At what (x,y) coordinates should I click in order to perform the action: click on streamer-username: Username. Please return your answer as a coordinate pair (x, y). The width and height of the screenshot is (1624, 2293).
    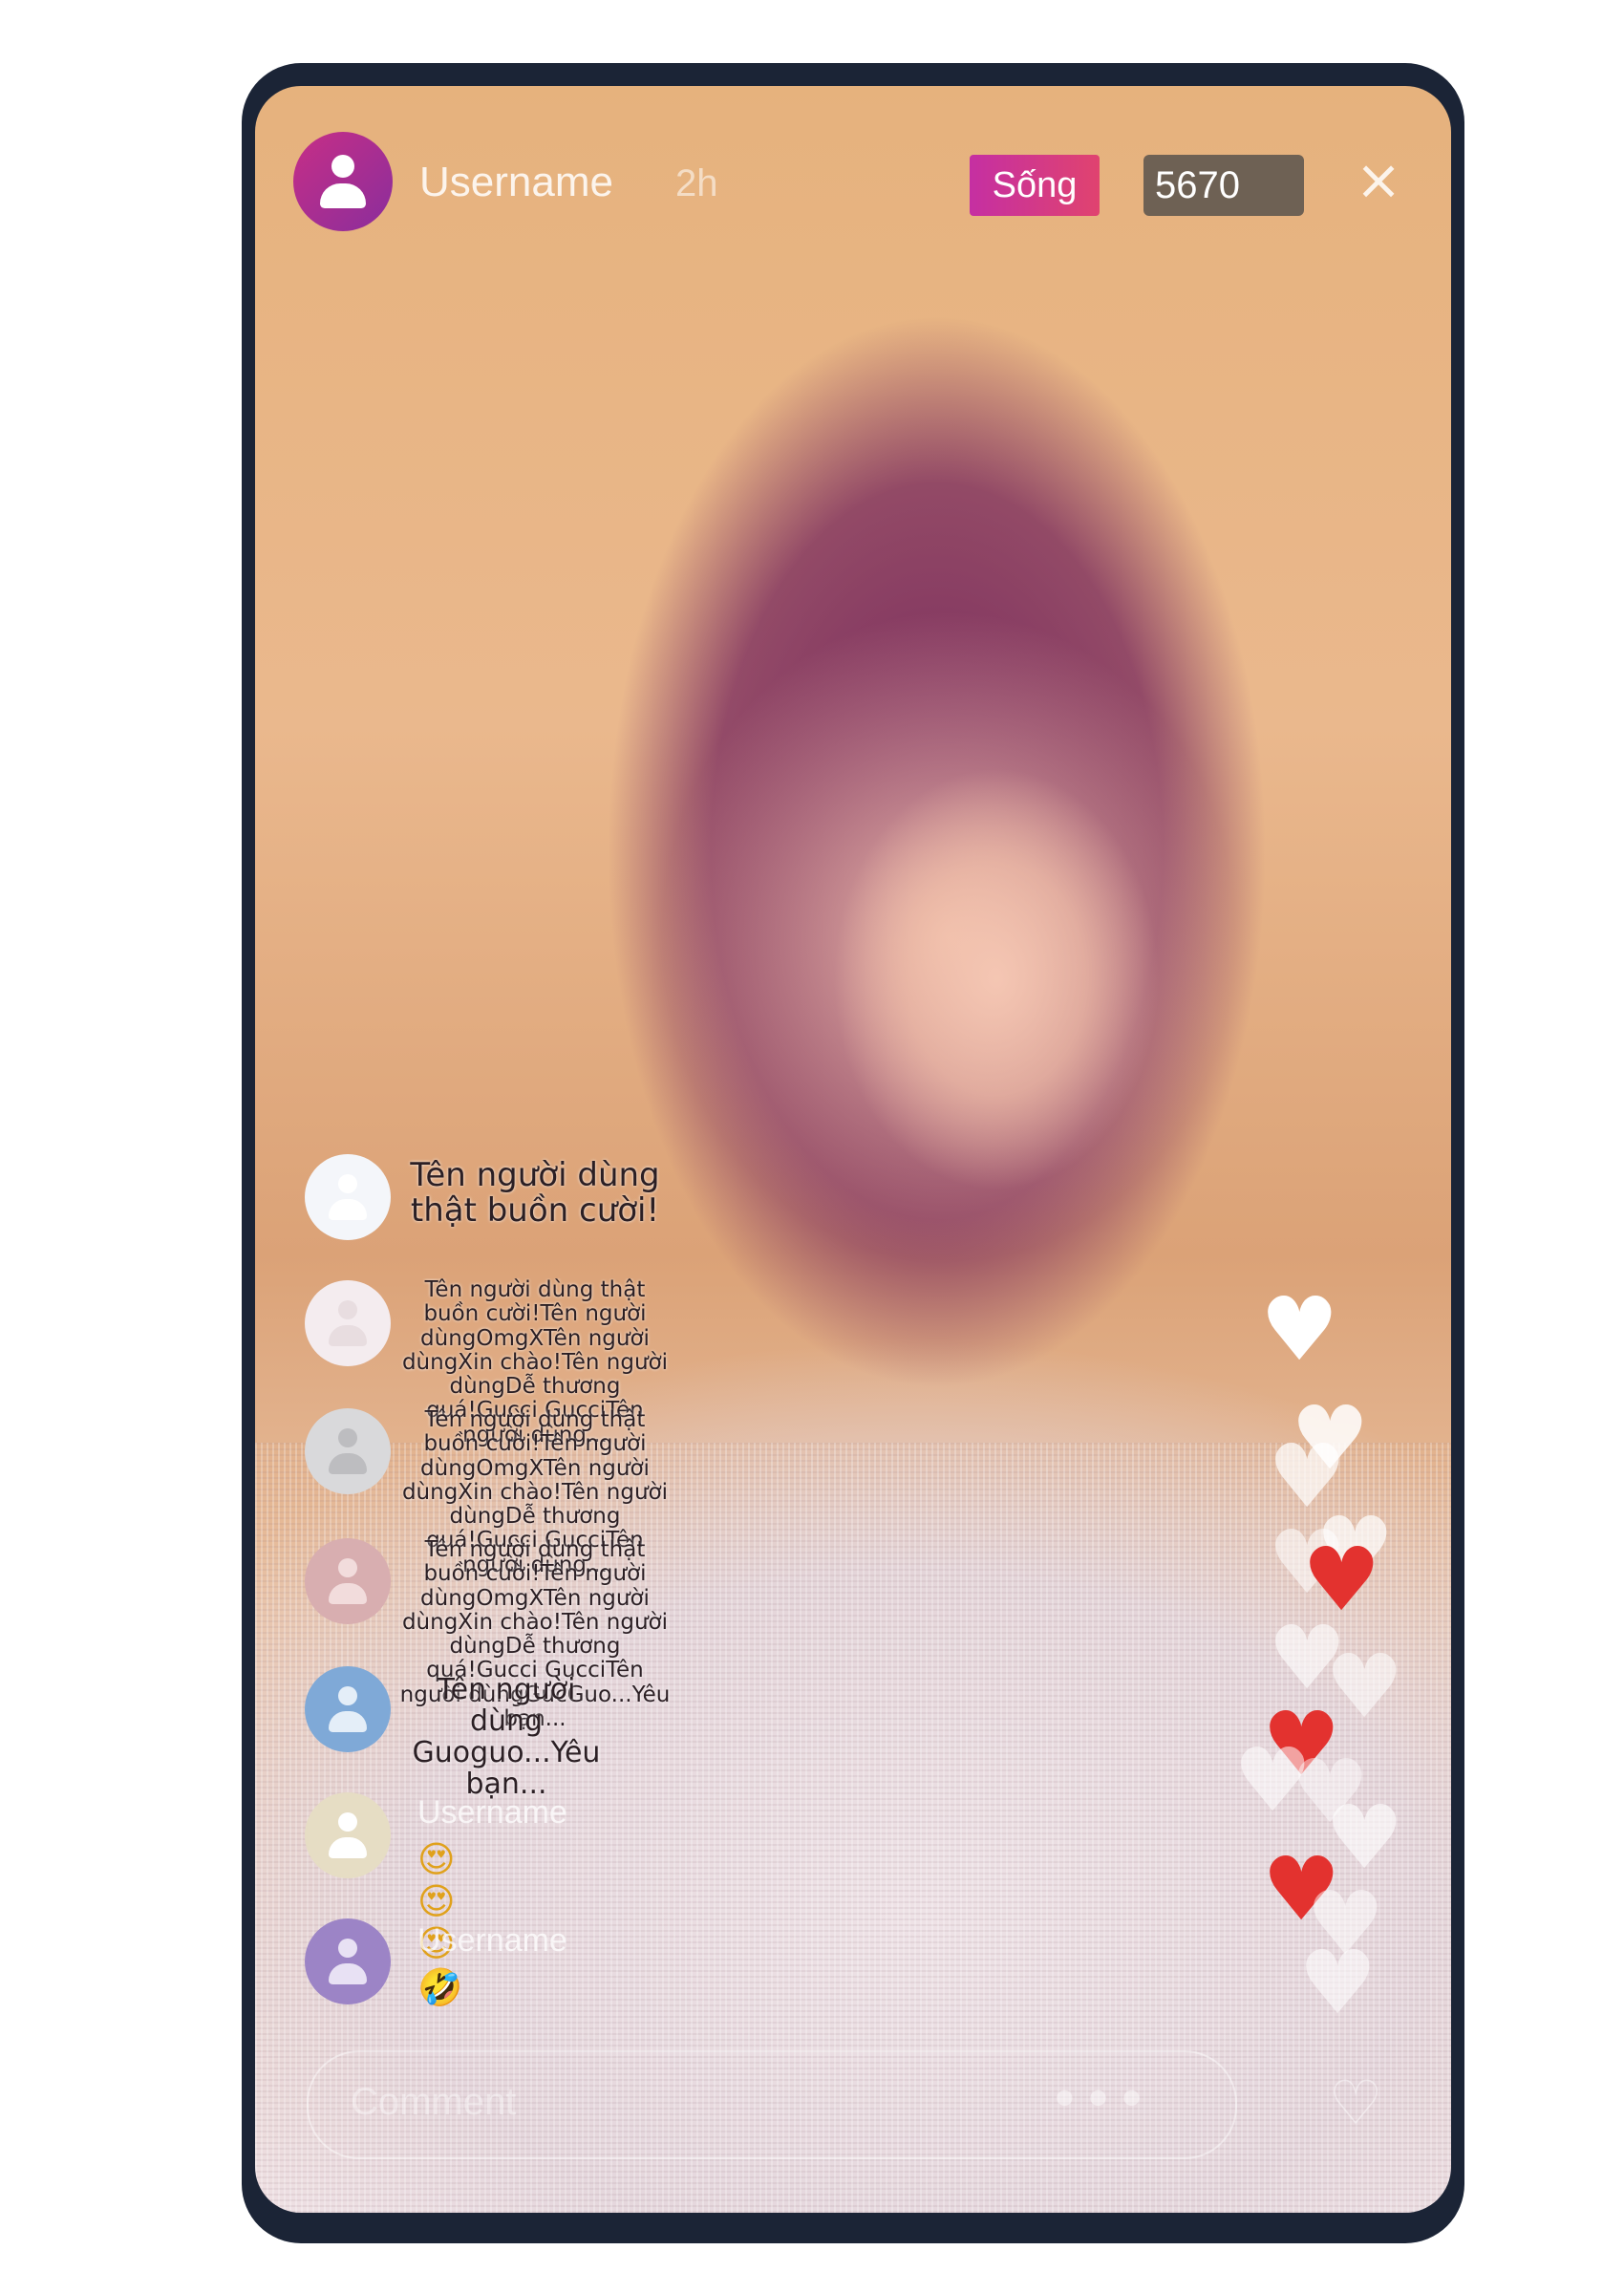
    Looking at the image, I should click on (516, 182).